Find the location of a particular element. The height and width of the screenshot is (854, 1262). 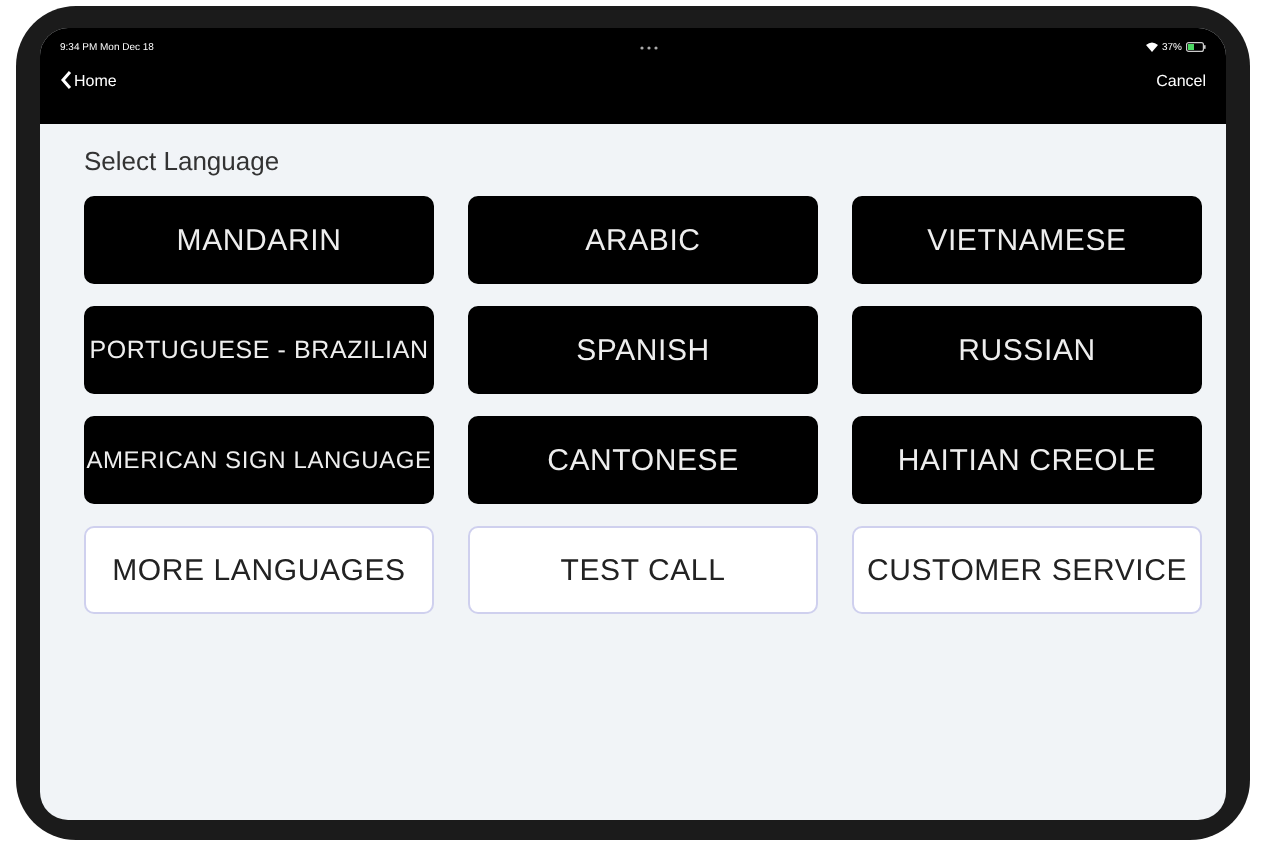

language-button: RUSSIAN is located at coordinates (1027, 350).